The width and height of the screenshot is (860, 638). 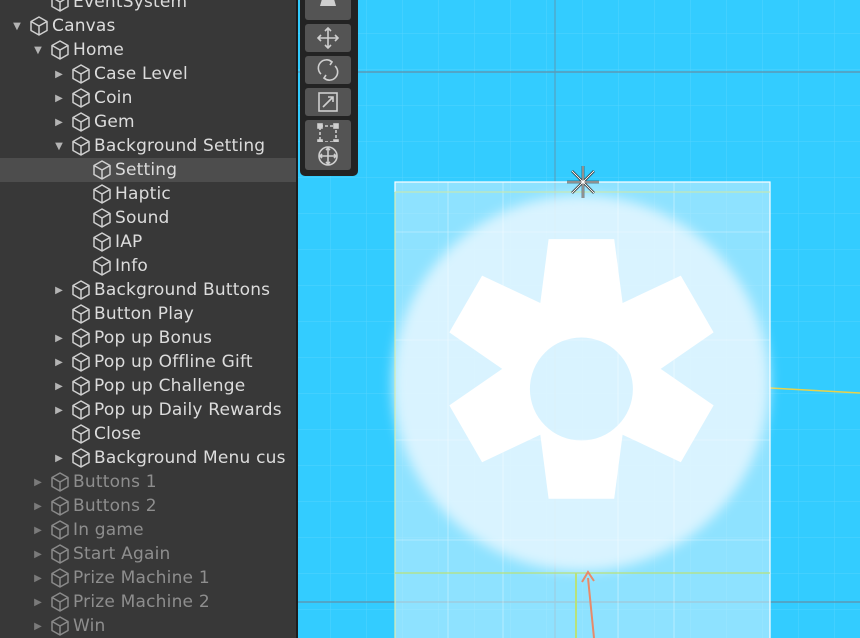 What do you see at coordinates (182, 290) in the screenshot?
I see `hierarchy-row-label: Background Buttons` at bounding box center [182, 290].